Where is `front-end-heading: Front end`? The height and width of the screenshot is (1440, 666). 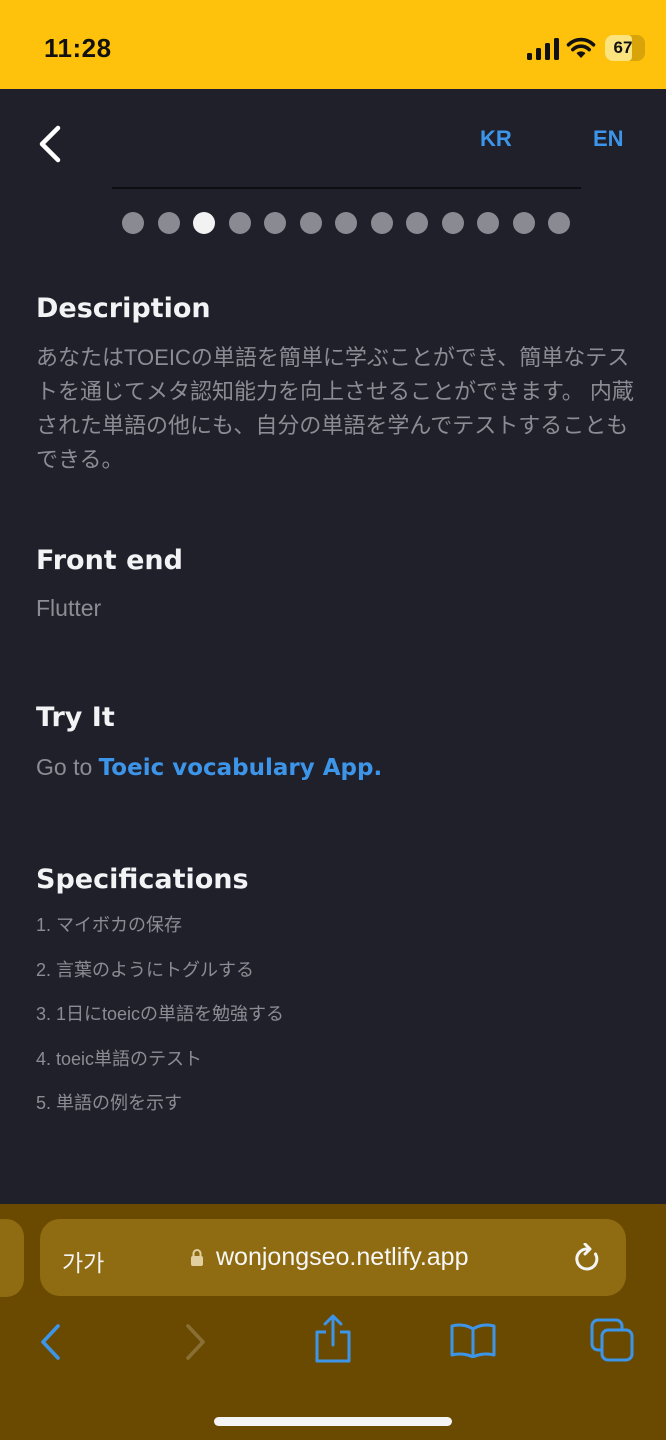
front-end-heading: Front end is located at coordinates (109, 560).